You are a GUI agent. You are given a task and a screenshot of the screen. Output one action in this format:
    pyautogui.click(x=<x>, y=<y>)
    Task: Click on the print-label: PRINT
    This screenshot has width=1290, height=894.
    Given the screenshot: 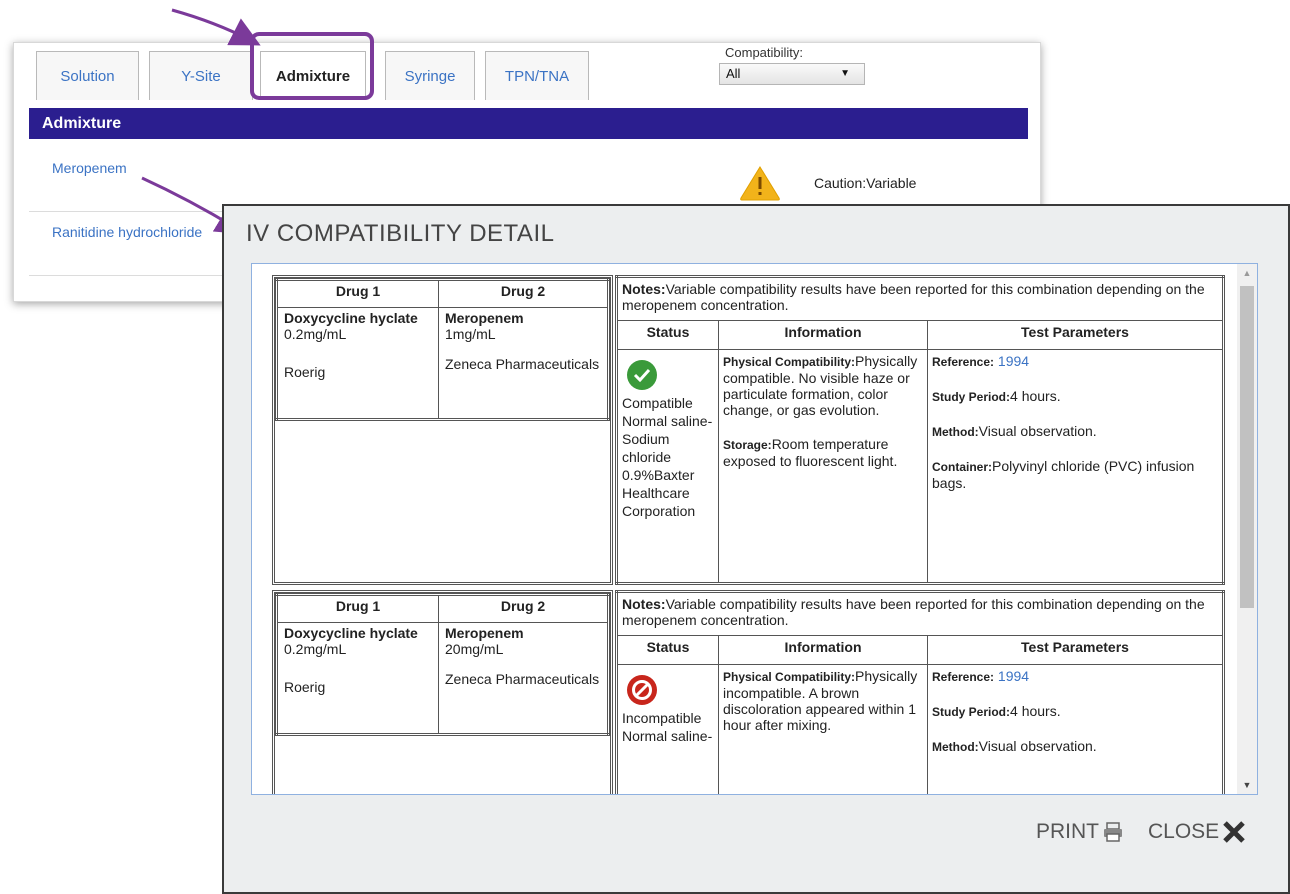 What is the action you would take?
    pyautogui.click(x=1067, y=831)
    